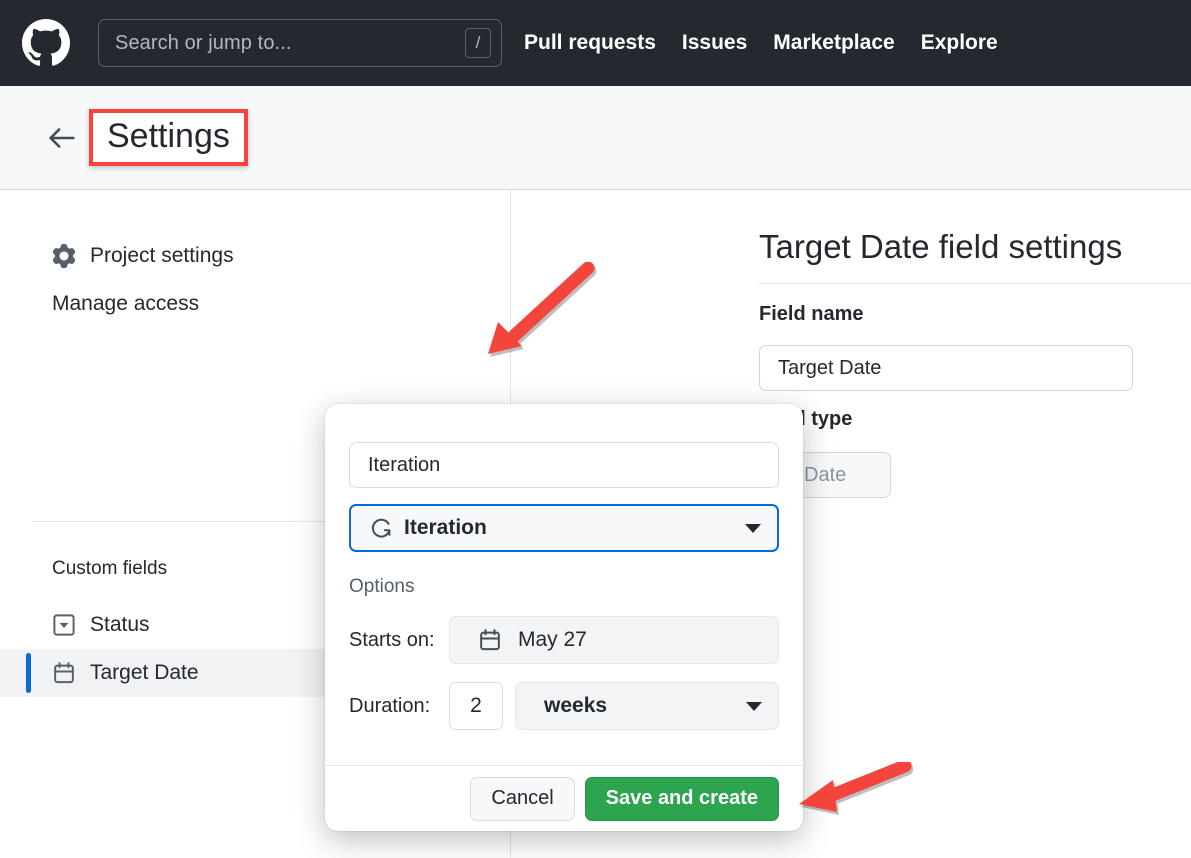  Describe the element at coordinates (595, 138) in the screenshot. I see `settings-subheader: Settings` at that location.